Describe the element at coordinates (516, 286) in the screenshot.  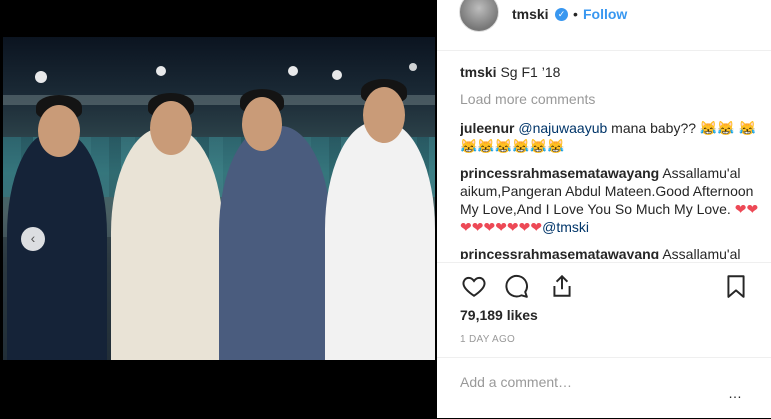
I see `comment-icon` at that location.